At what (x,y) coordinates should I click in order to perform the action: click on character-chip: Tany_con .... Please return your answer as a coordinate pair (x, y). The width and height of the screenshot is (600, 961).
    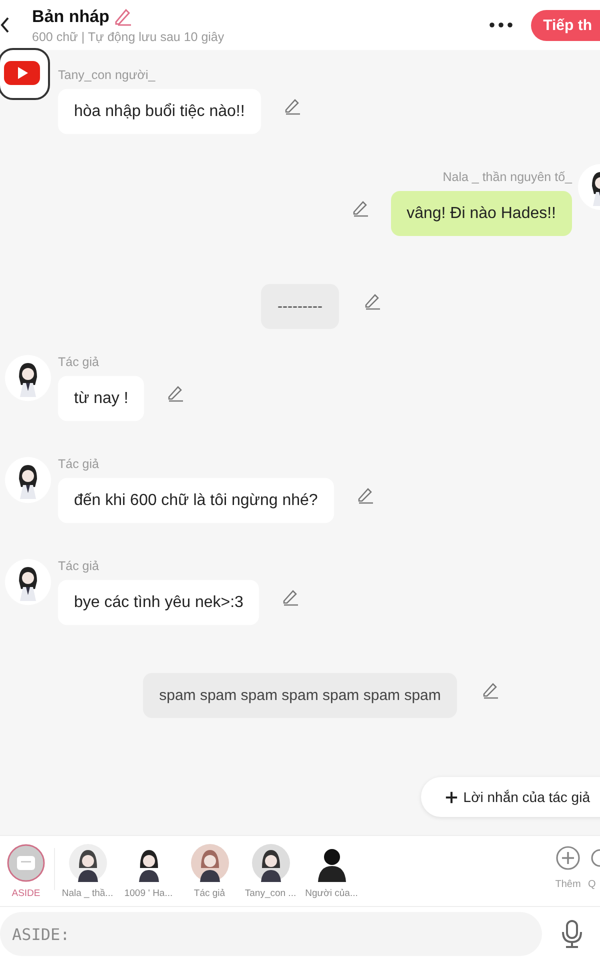
    Looking at the image, I should click on (270, 871).